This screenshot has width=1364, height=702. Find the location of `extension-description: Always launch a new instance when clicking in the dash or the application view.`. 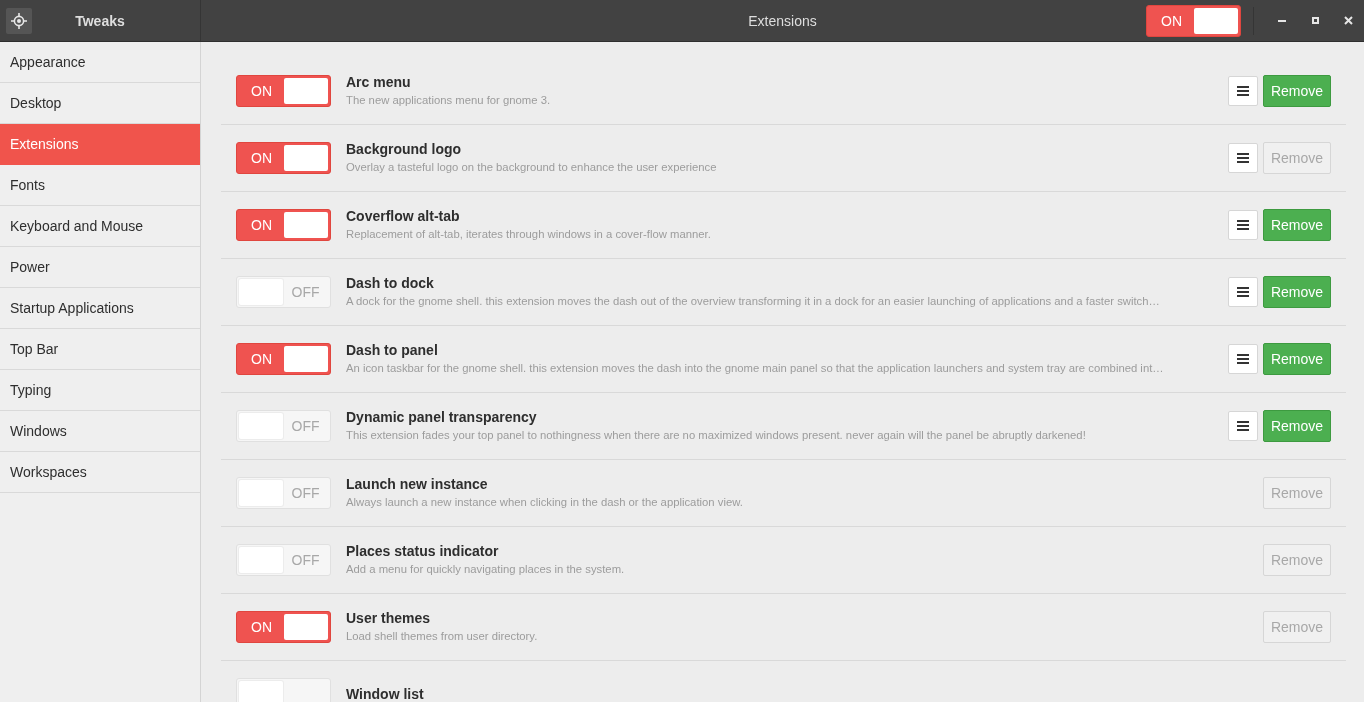

extension-description: Always launch a new instance when clicking in the dash or the application view. is located at coordinates (544, 502).